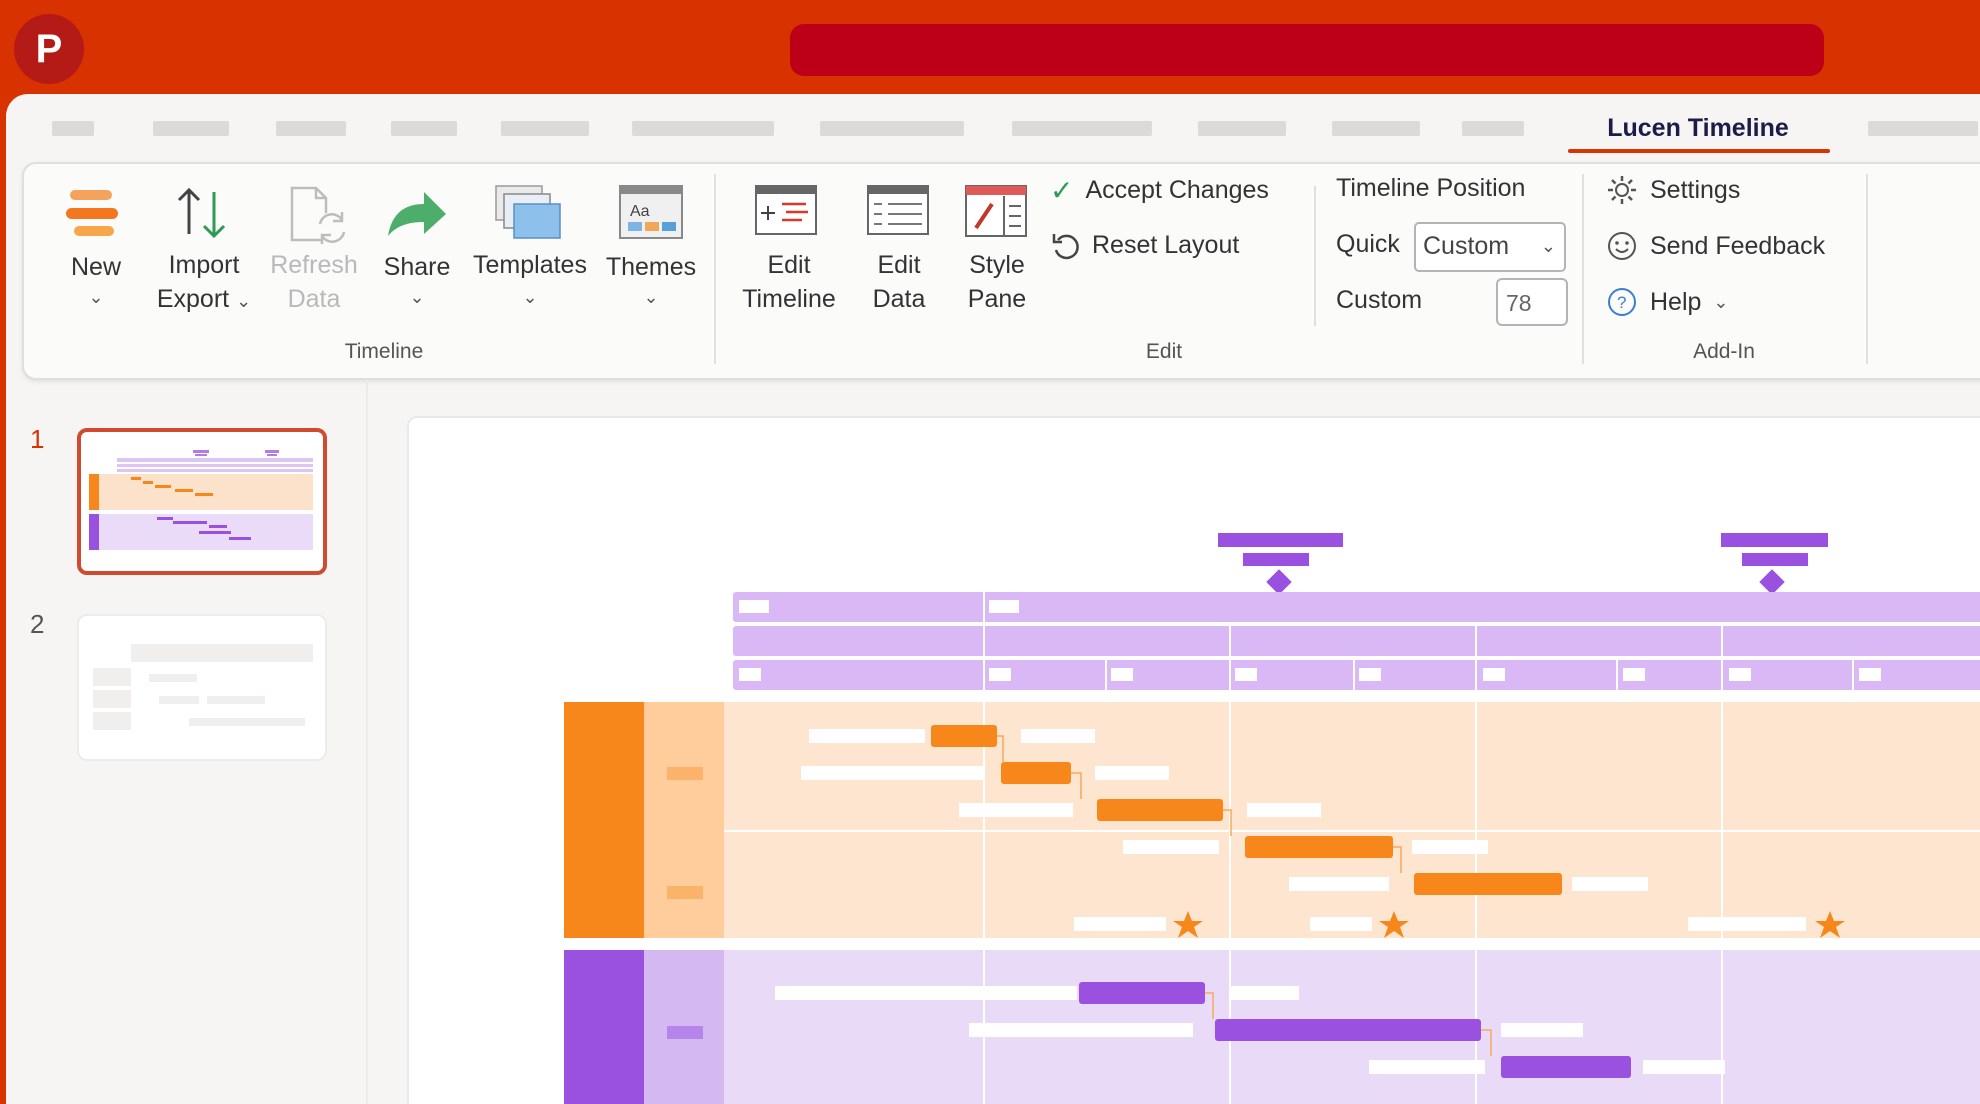 This screenshot has width=1980, height=1104. I want to click on help-circle-icon: ?, so click(1622, 302).